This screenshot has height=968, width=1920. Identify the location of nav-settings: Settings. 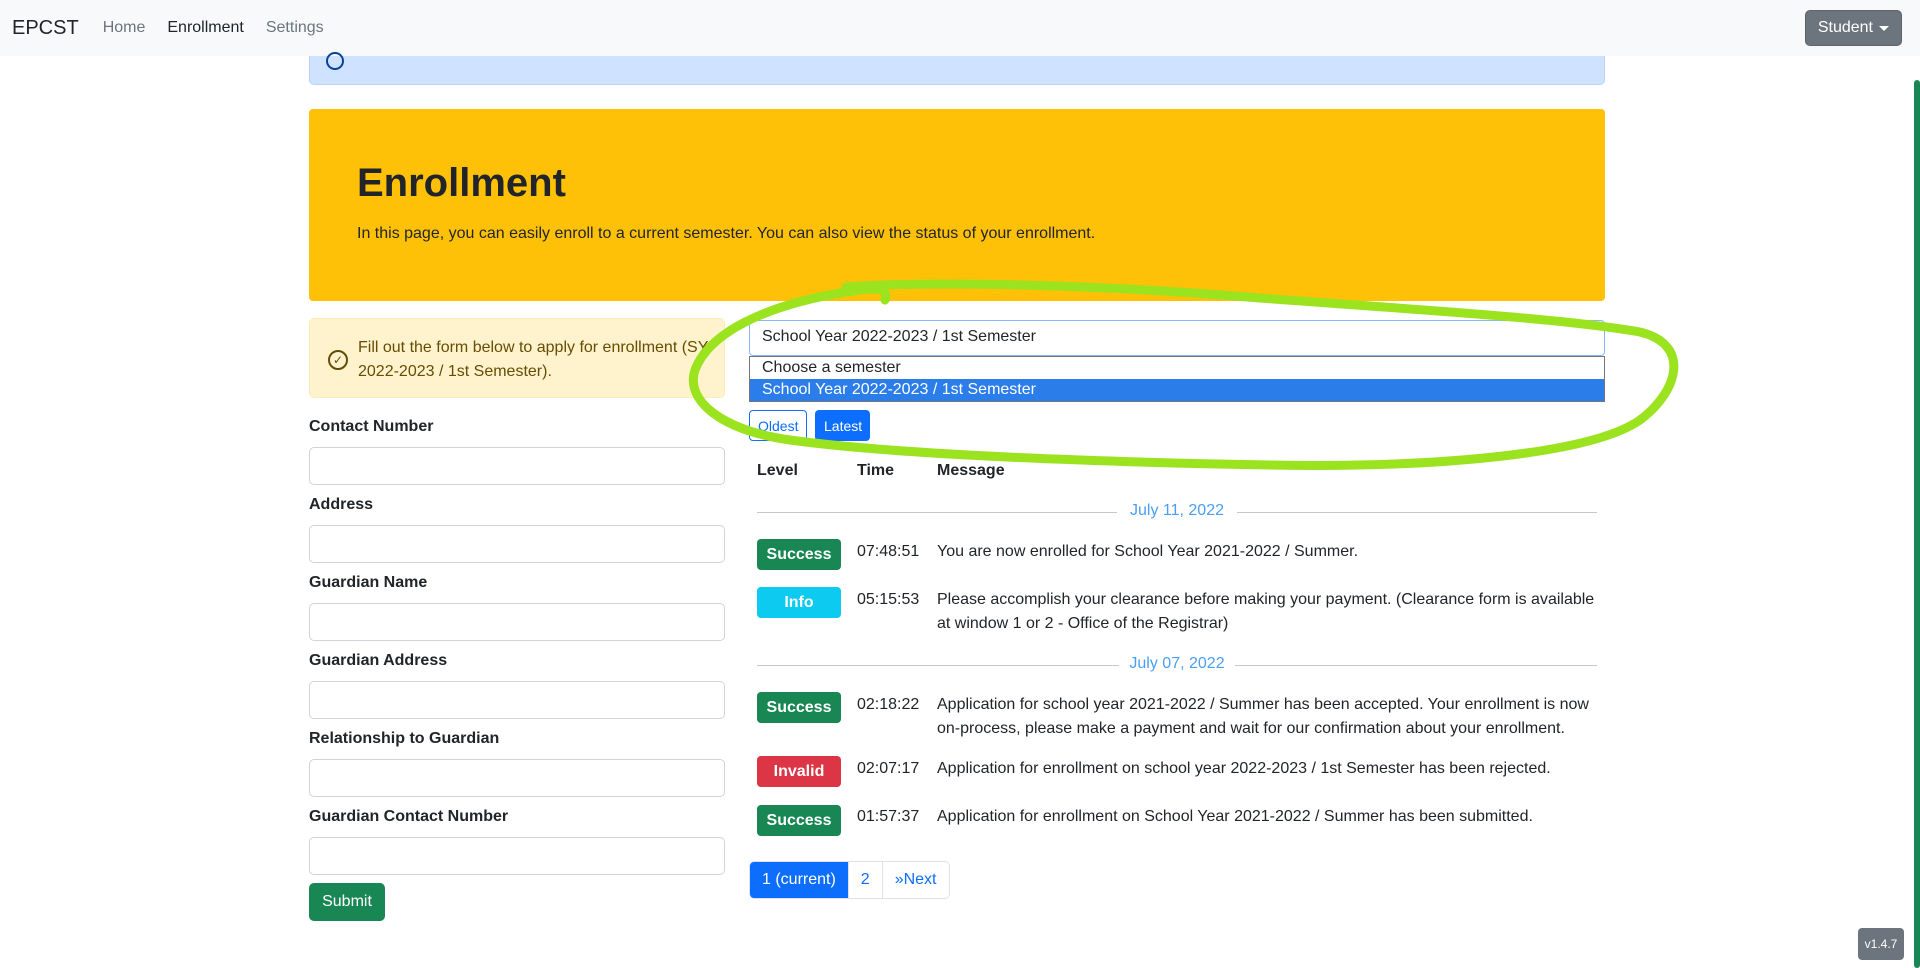
(295, 28).